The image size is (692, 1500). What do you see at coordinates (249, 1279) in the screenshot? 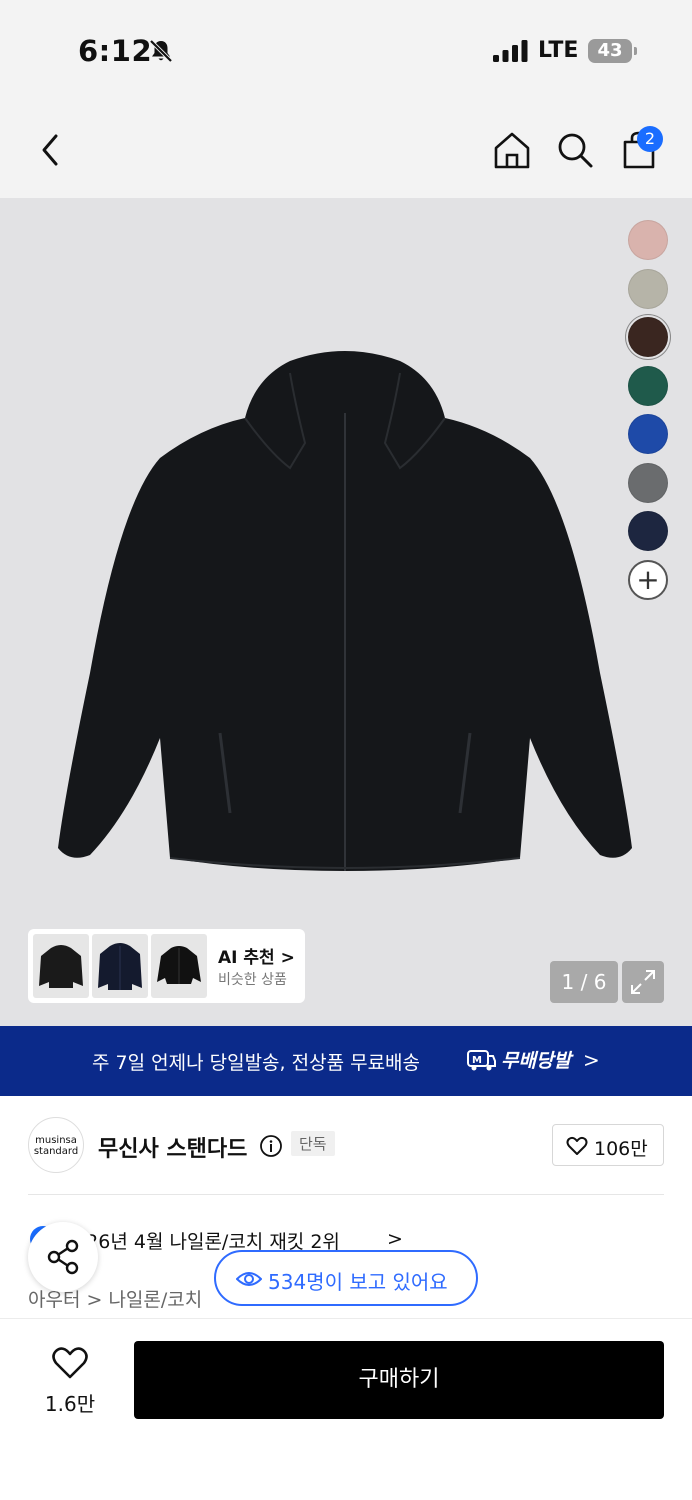
I see `eye-icon` at bounding box center [249, 1279].